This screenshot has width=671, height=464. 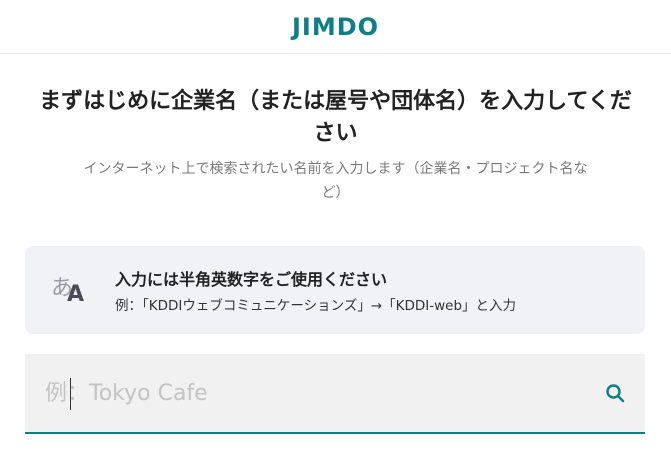 What do you see at coordinates (70, 394) in the screenshot?
I see `text-caret` at bounding box center [70, 394].